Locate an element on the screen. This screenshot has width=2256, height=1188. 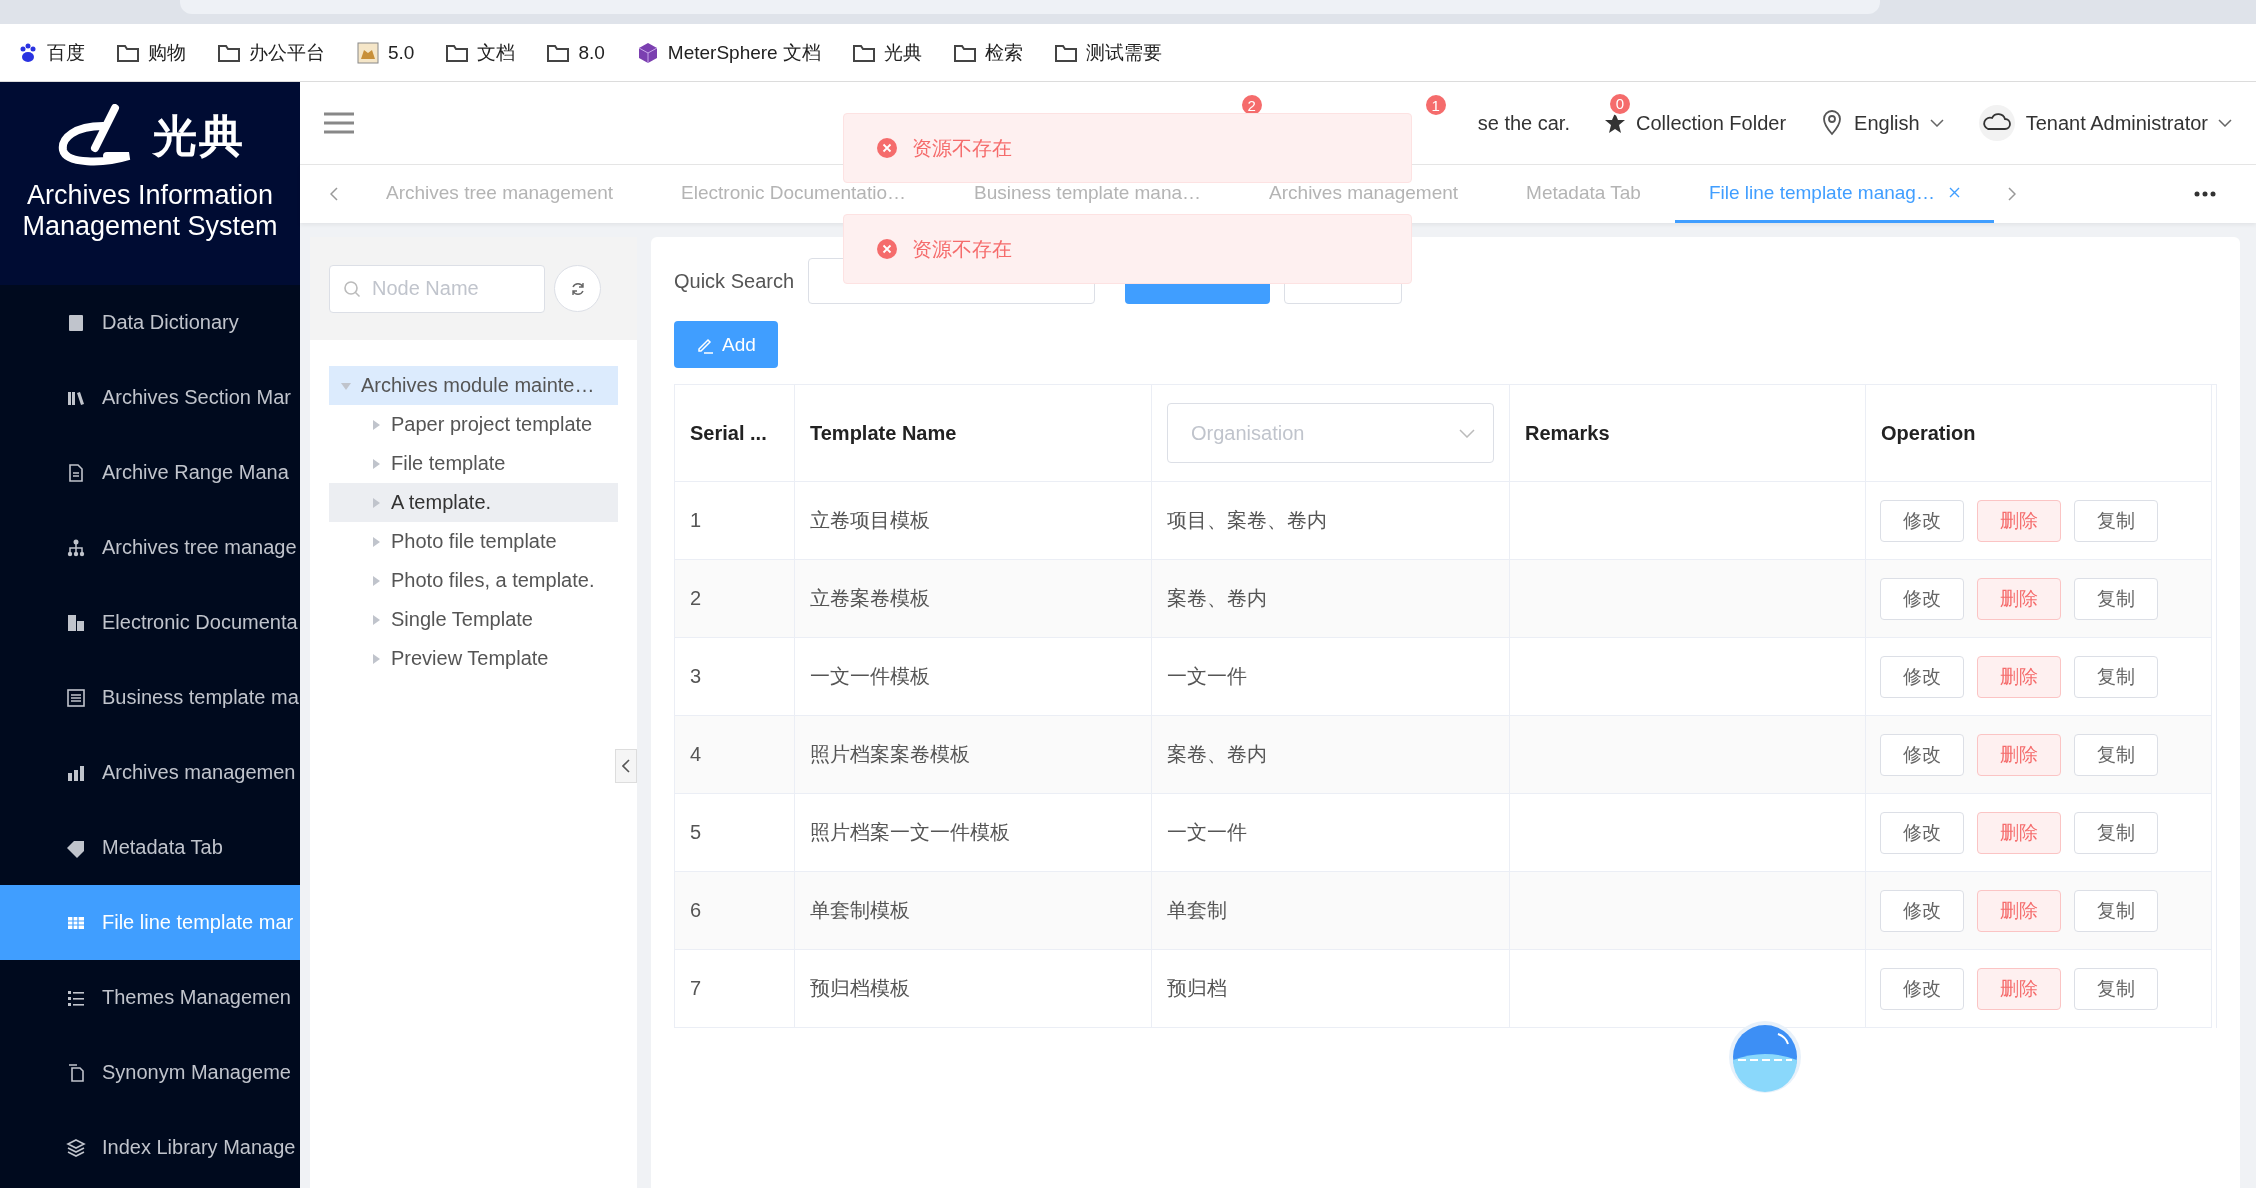
collection-folder-link: Collection Folder is located at coordinates (1711, 123).